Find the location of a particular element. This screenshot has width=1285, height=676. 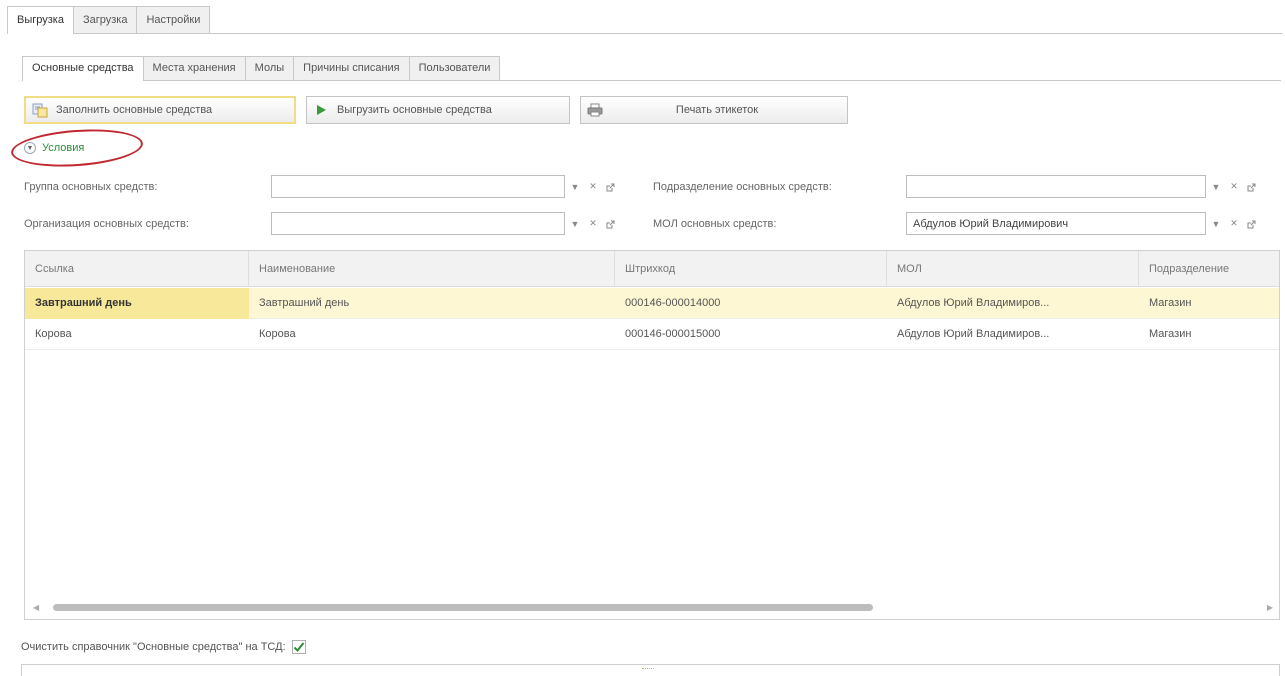

export-fixed-assets-label: Выгрузить основные средства is located at coordinates (414, 110).